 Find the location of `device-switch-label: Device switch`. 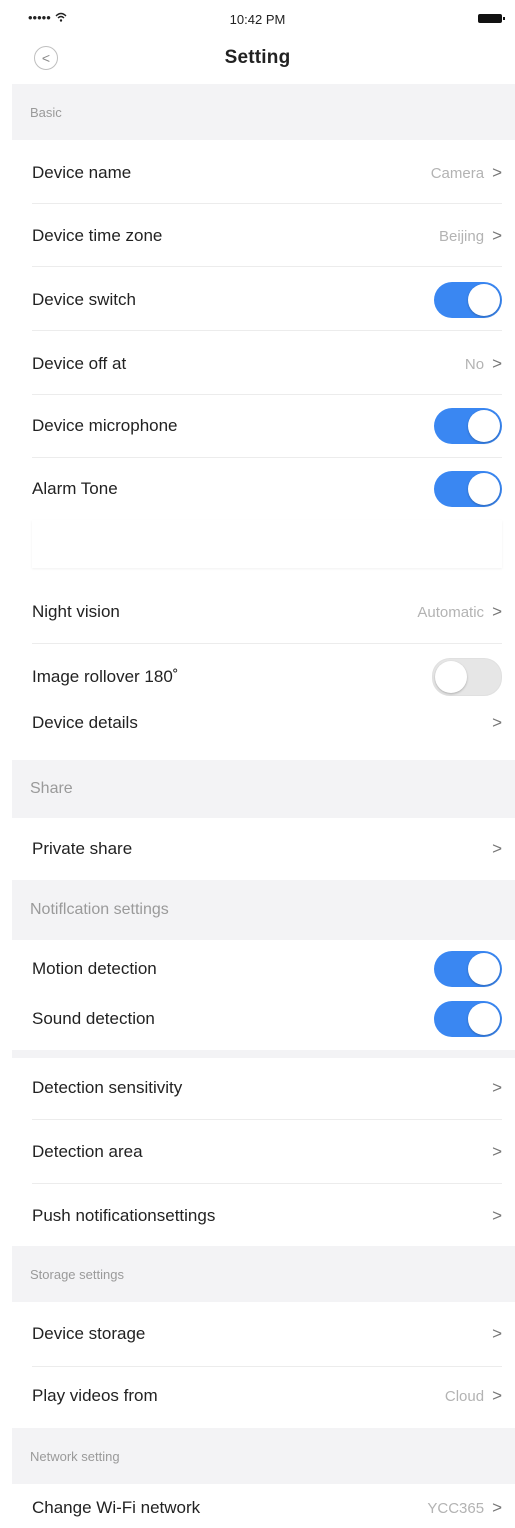

device-switch-label: Device switch is located at coordinates (84, 299).